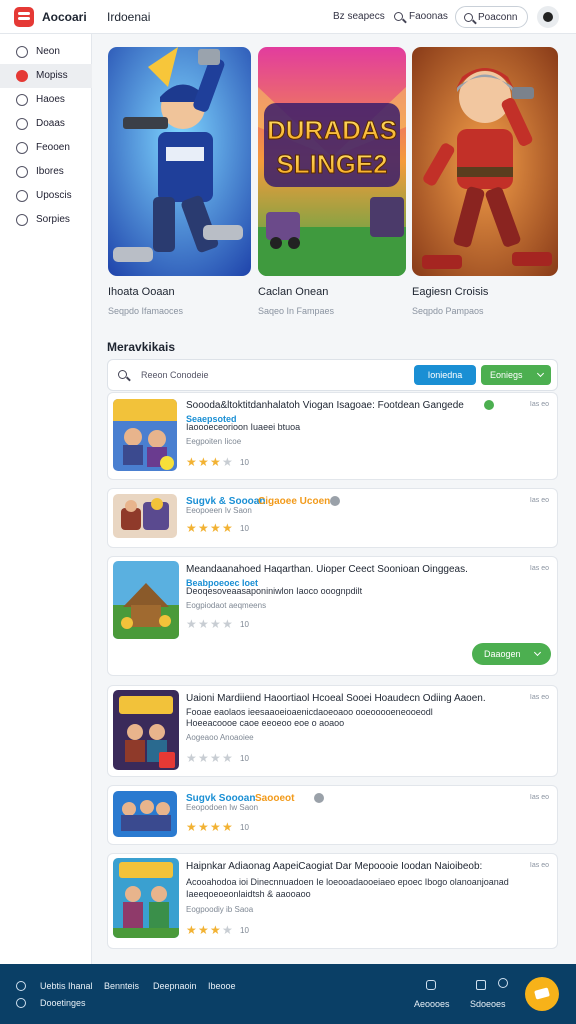 The image size is (576, 1024). I want to click on hero-card-2: DURADAS SLINGE2, so click(332, 161).